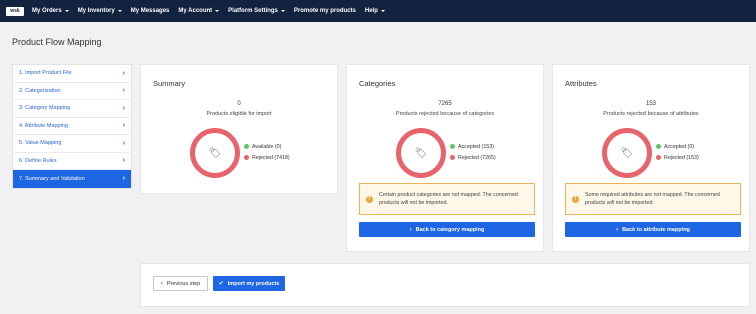 The image size is (756, 314). I want to click on checkmark-icon: ✔, so click(221, 284).